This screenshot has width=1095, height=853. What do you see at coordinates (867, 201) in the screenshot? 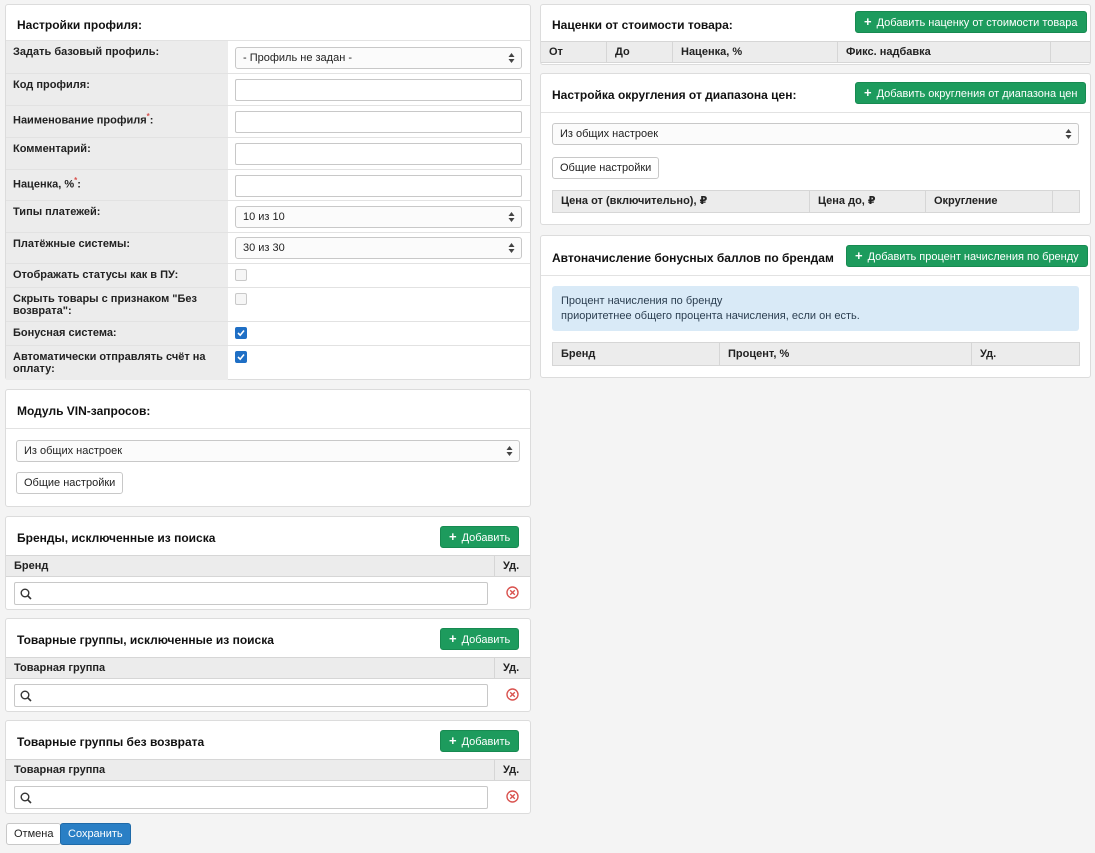
I see `column-price-to: Цена до, ₽` at bounding box center [867, 201].